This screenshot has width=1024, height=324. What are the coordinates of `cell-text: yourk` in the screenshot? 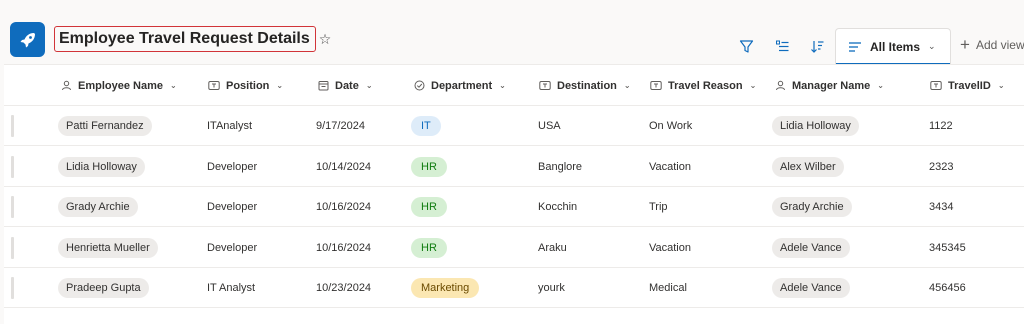 It's located at (551, 288).